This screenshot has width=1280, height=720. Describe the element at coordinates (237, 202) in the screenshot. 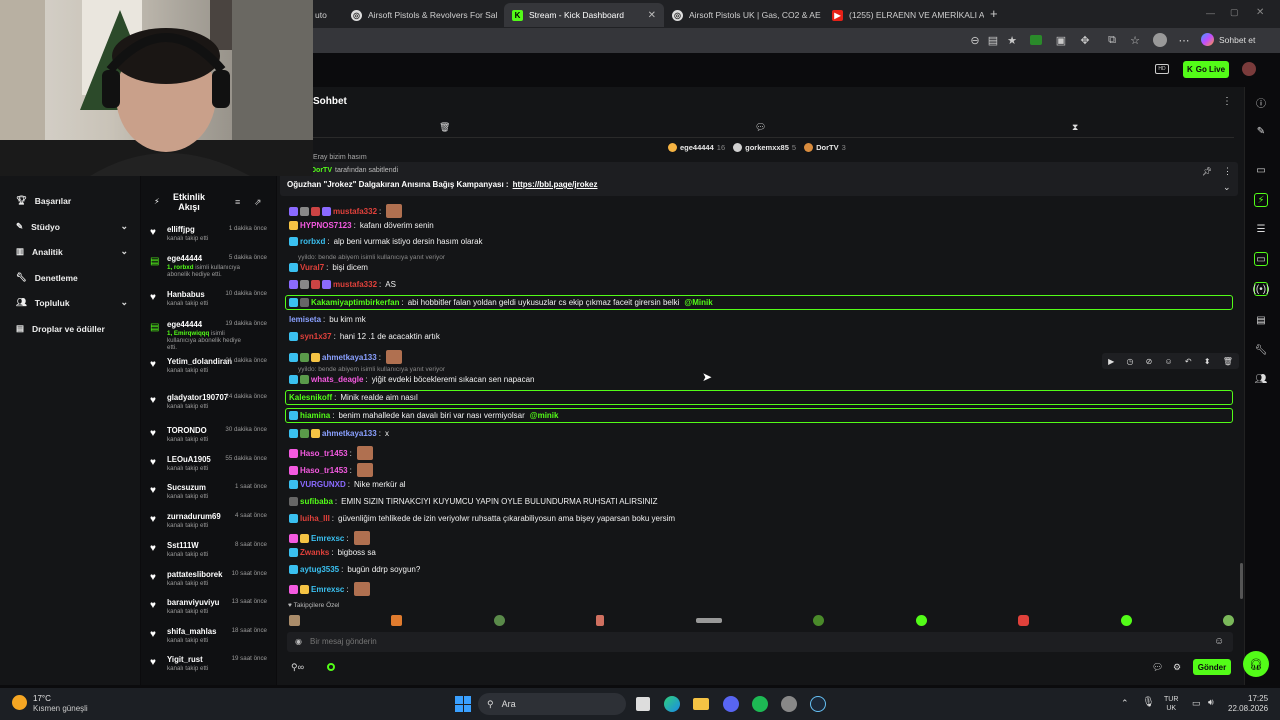

I see `filter-icon: ≡` at that location.